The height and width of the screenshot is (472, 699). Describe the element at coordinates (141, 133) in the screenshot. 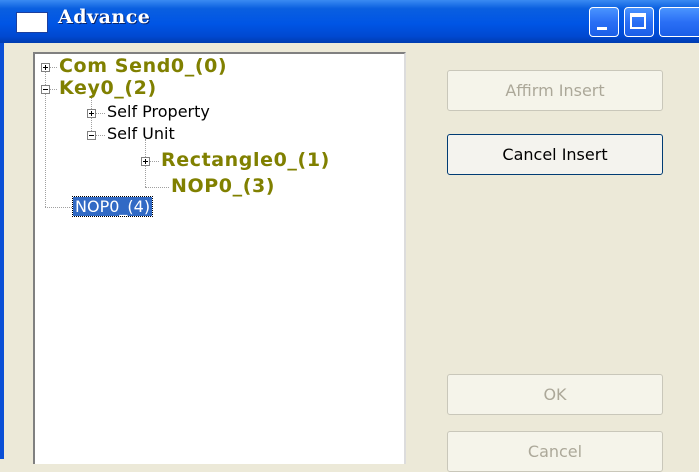

I see `tree-node-self-unit: Self Unit` at that location.